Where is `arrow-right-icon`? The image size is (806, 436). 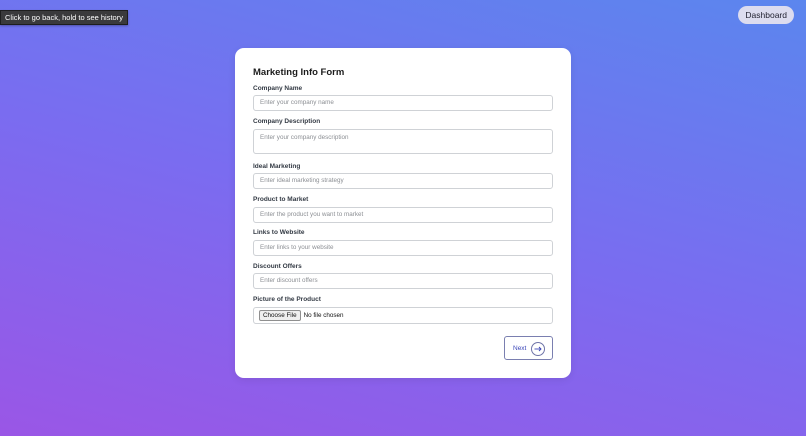 arrow-right-icon is located at coordinates (538, 348).